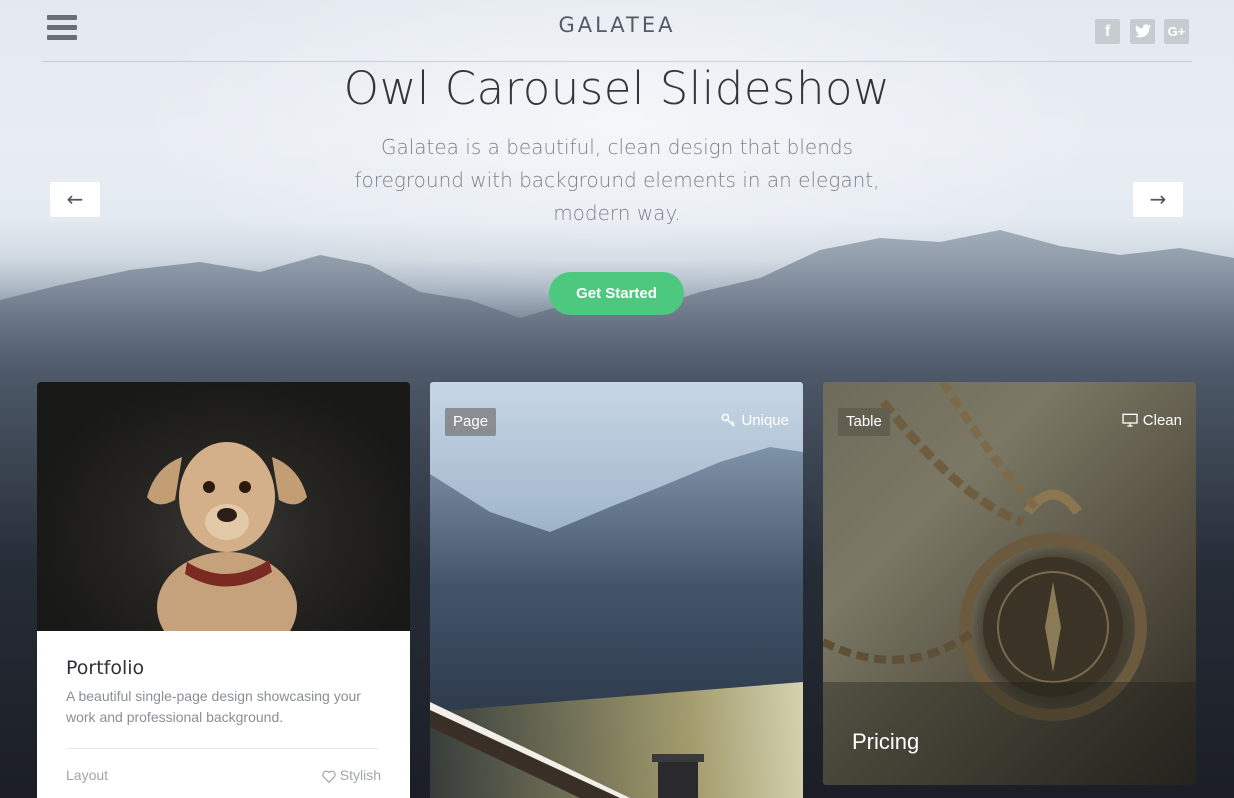 This screenshot has width=1234, height=798. What do you see at coordinates (616, 293) in the screenshot?
I see `get-started-button: Get Started` at bounding box center [616, 293].